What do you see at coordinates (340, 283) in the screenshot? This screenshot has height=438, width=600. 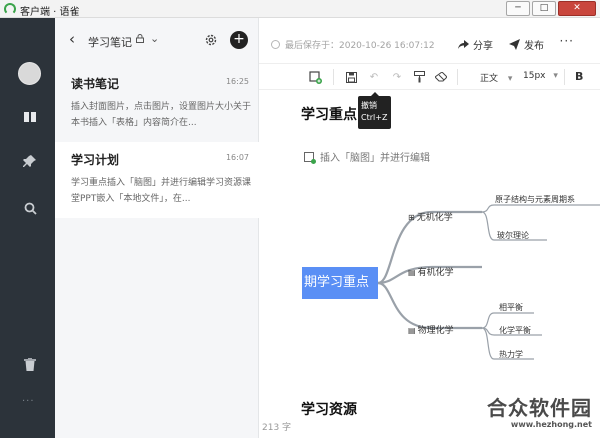 I see `mindmap-root-node: 期学习重点` at bounding box center [340, 283].